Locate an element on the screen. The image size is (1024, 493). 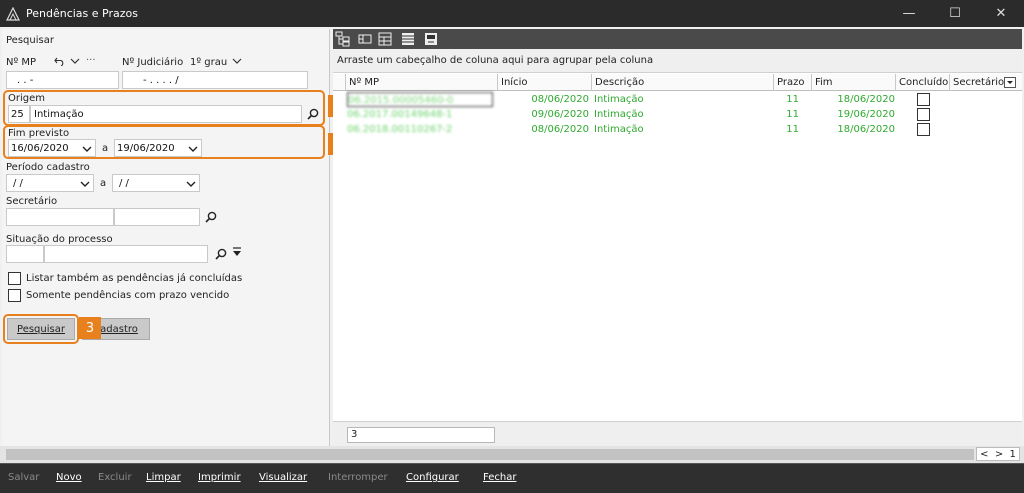
situacao-code-input is located at coordinates (25, 254).